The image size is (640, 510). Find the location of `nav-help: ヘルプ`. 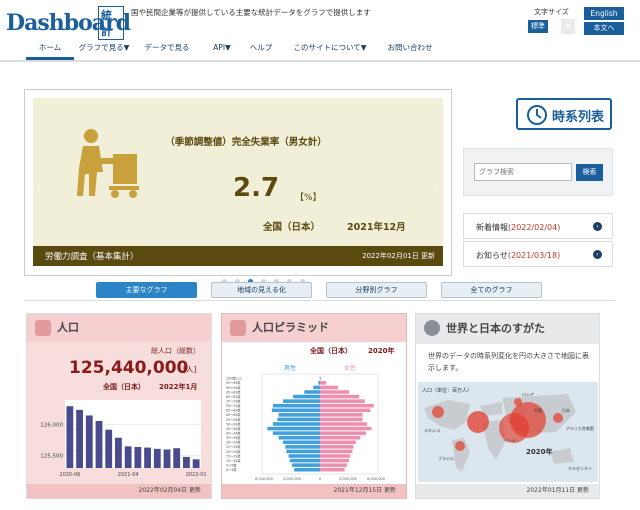

nav-help: ヘルプ is located at coordinates (261, 49).